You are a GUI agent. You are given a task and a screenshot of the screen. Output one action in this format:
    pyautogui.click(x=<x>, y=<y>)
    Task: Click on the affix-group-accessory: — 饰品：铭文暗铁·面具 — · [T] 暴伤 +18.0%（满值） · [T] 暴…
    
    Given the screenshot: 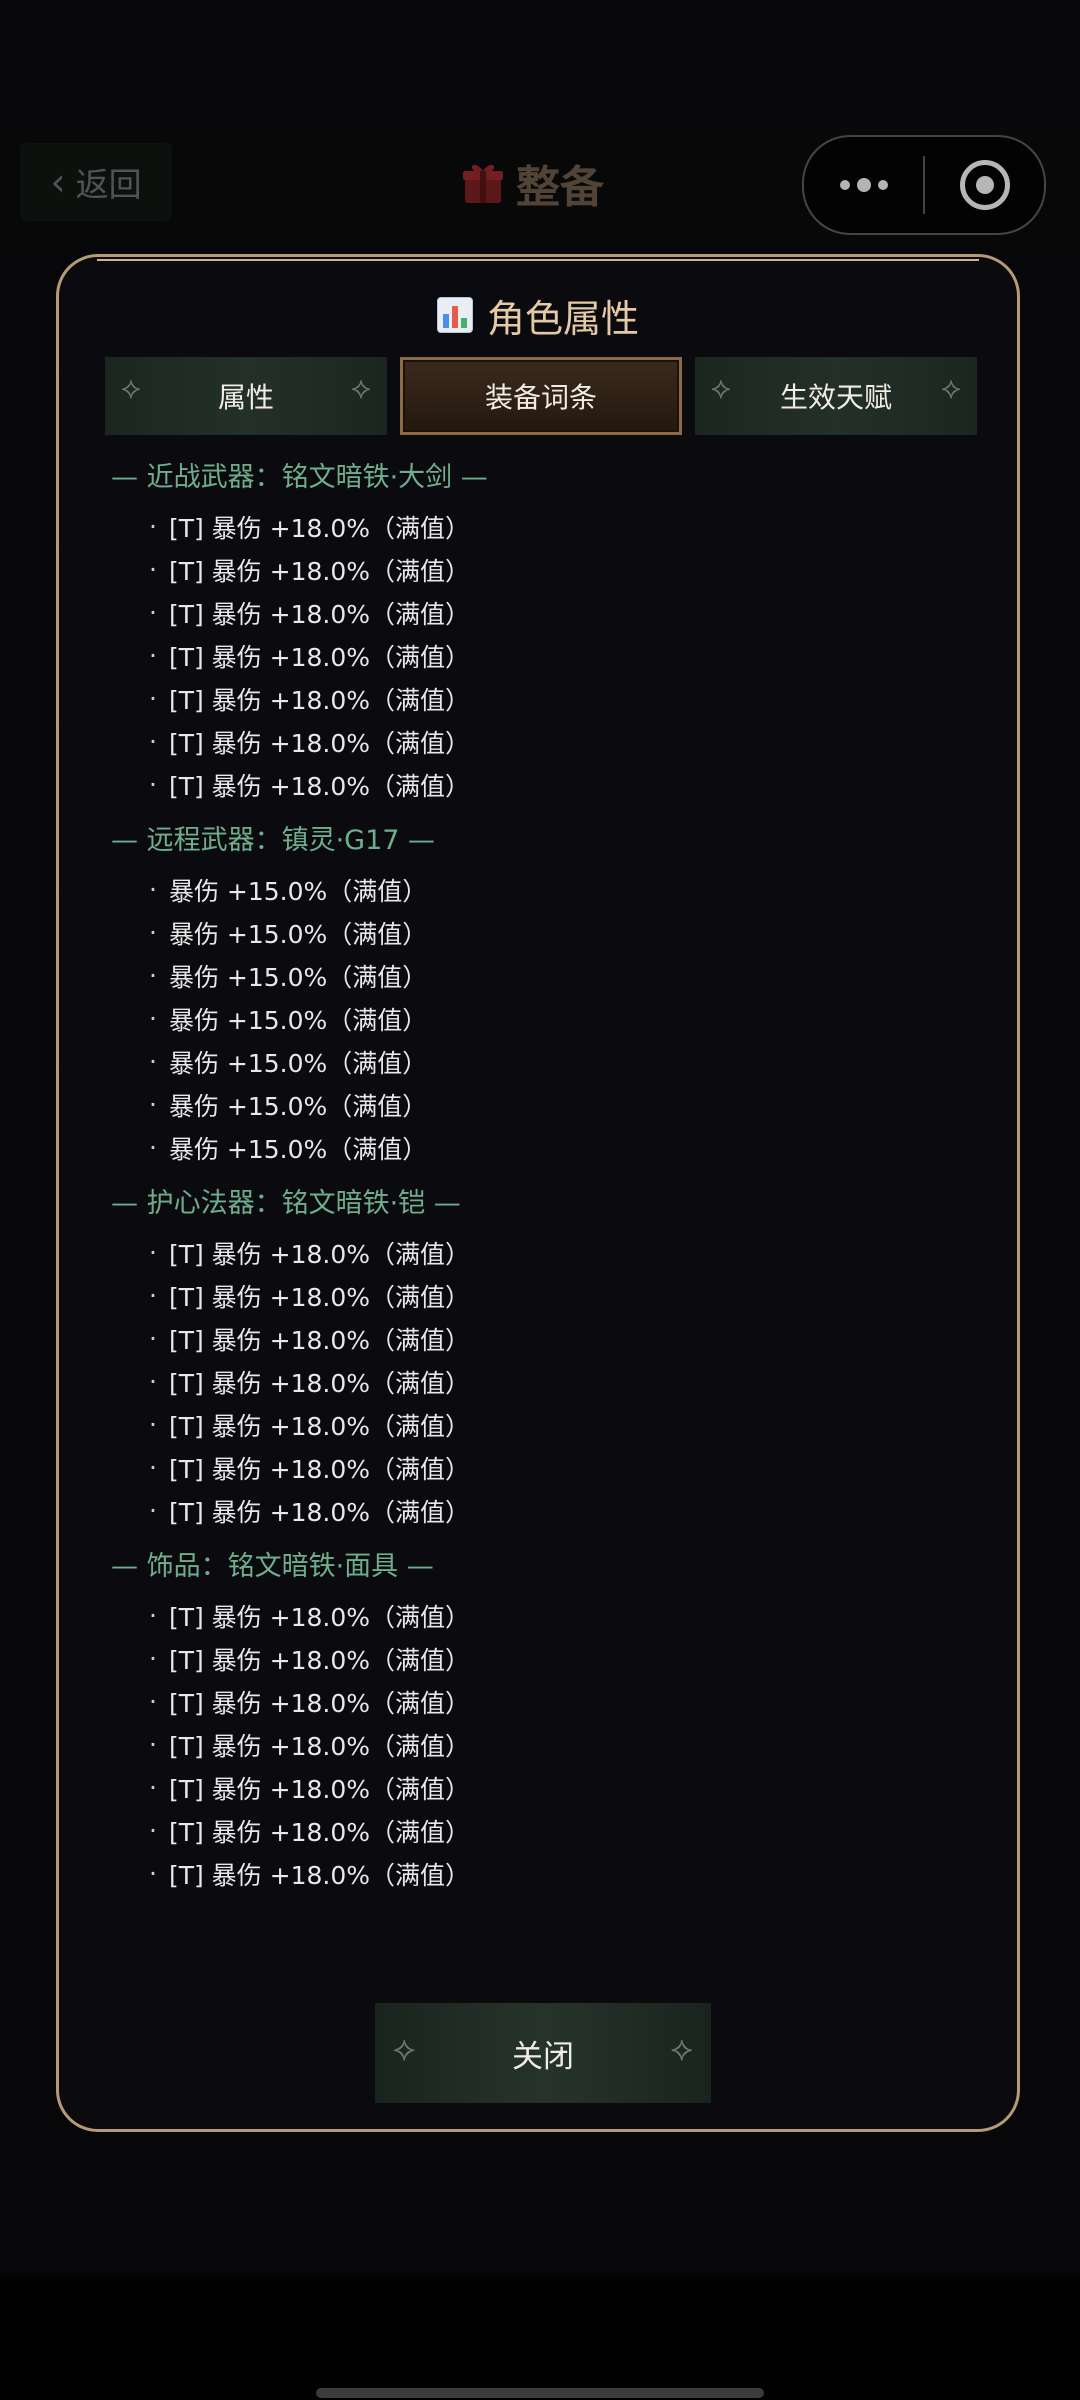 What is the action you would take?
    pyautogui.click(x=541, y=1717)
    